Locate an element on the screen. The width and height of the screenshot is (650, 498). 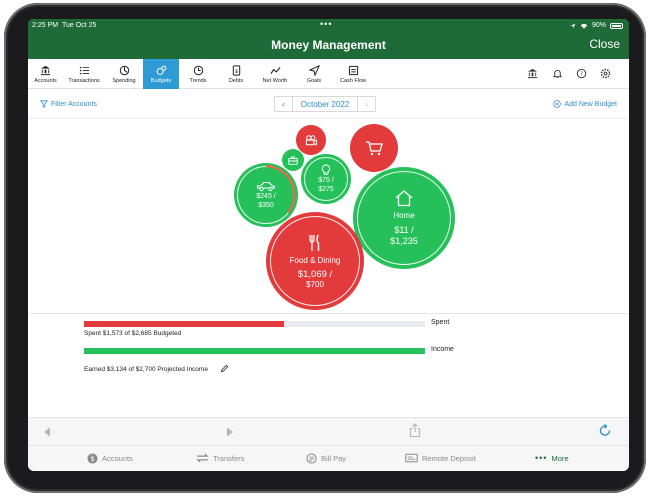
home-spent: $11 / is located at coordinates (404, 230).